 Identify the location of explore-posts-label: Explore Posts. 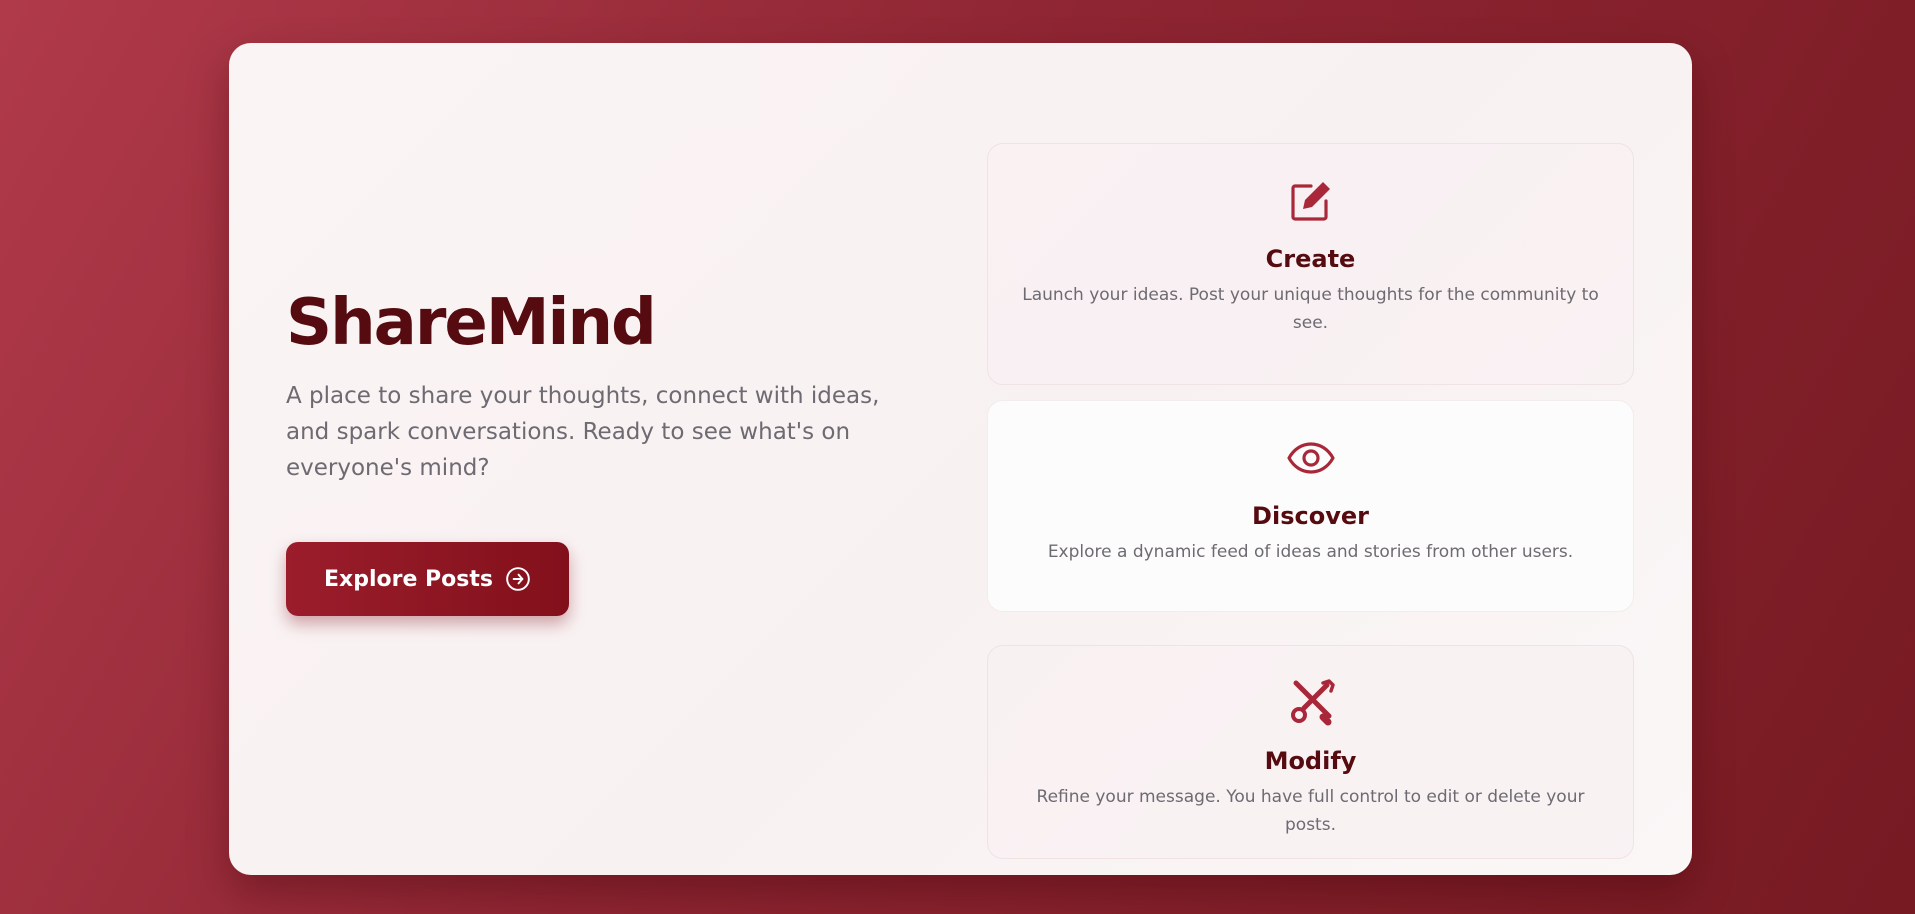
(408, 579).